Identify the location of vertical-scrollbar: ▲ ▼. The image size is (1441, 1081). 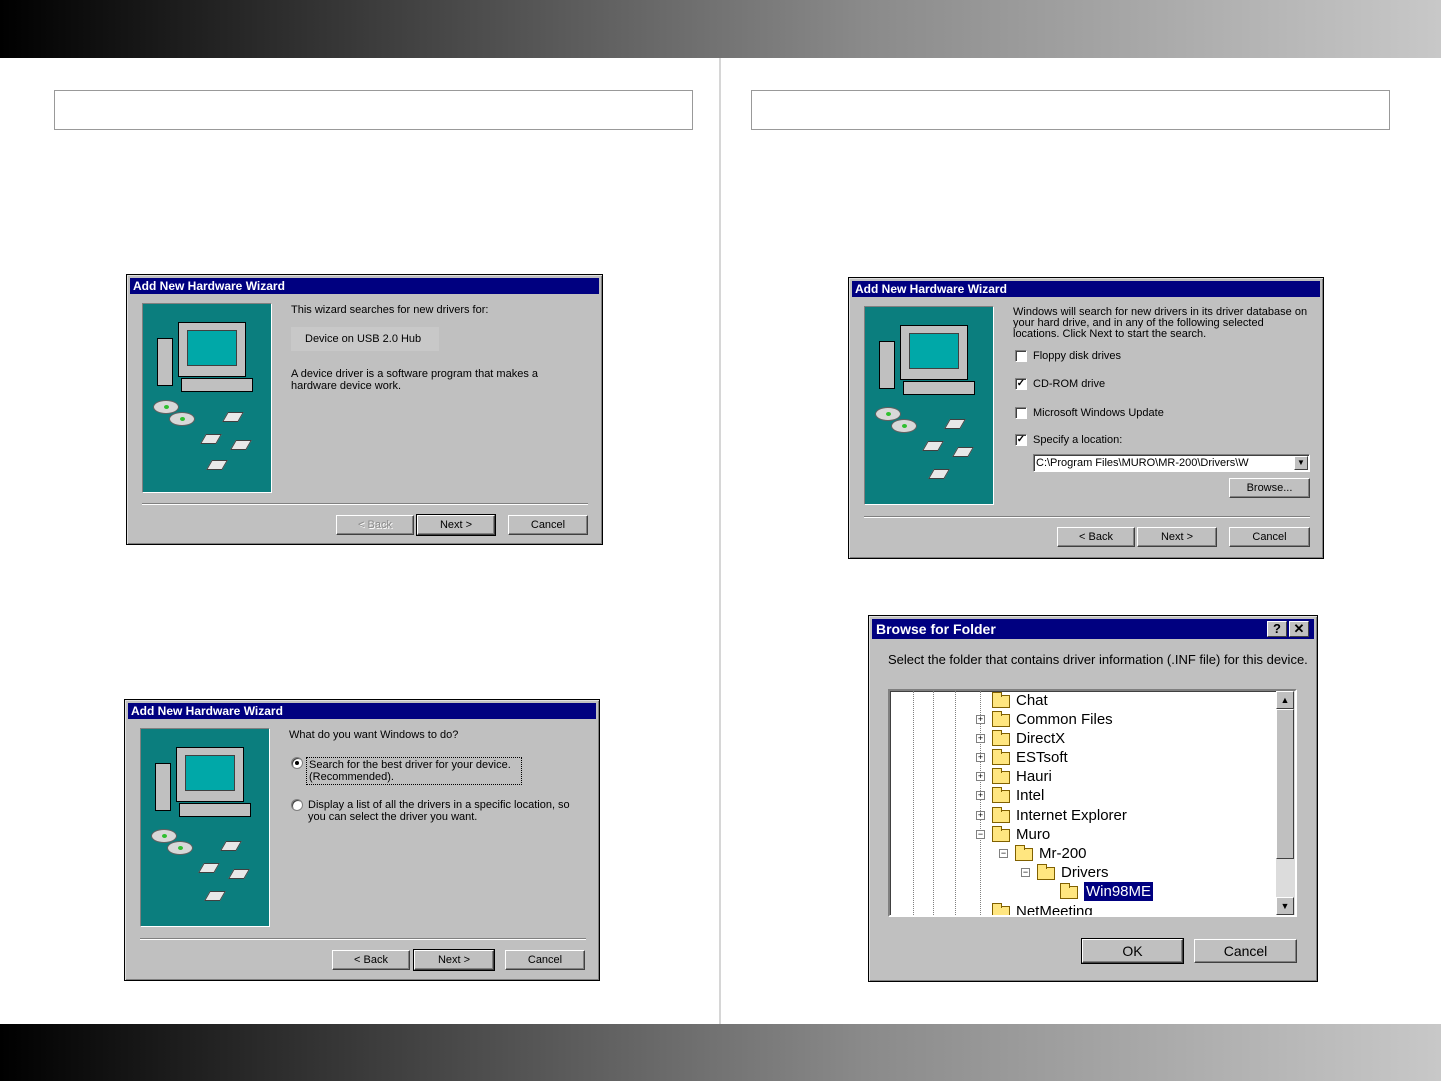
(1285, 803).